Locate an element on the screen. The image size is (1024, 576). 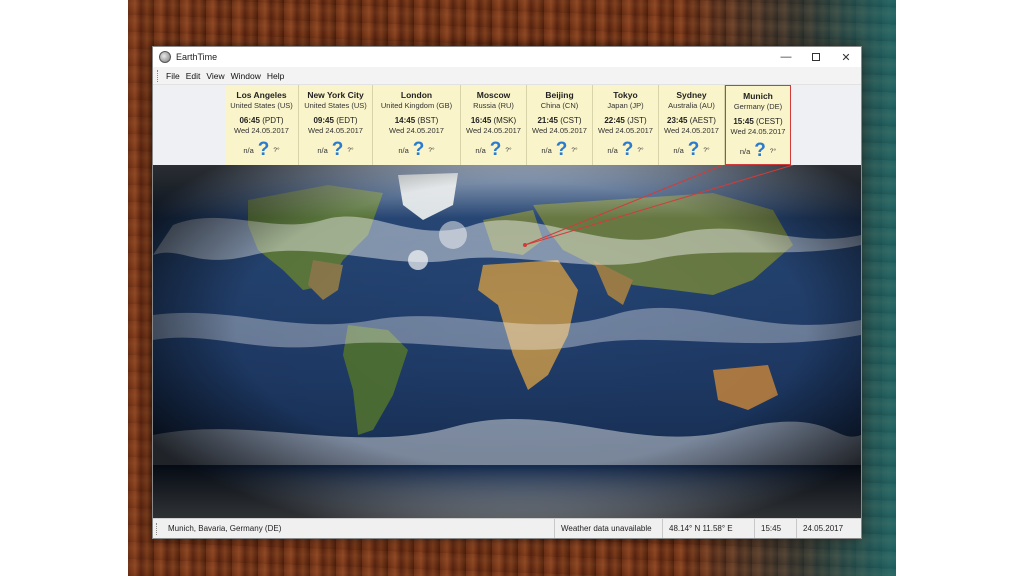
city-timezone: (JST) is located at coordinates (637, 120).